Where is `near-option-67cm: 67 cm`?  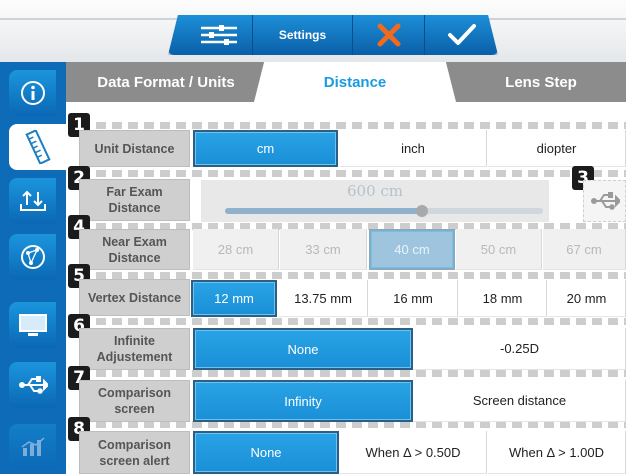
near-option-67cm: 67 cm is located at coordinates (584, 249).